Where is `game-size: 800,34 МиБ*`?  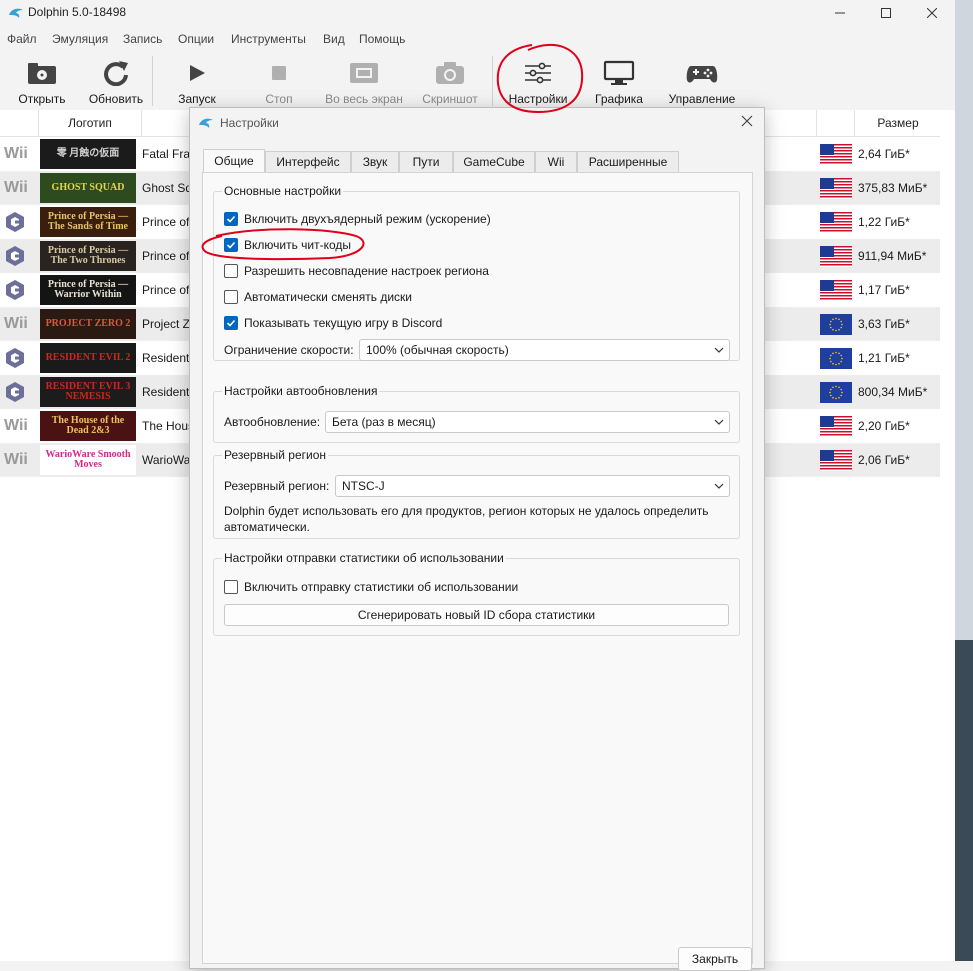 game-size: 800,34 МиБ* is located at coordinates (893, 392).